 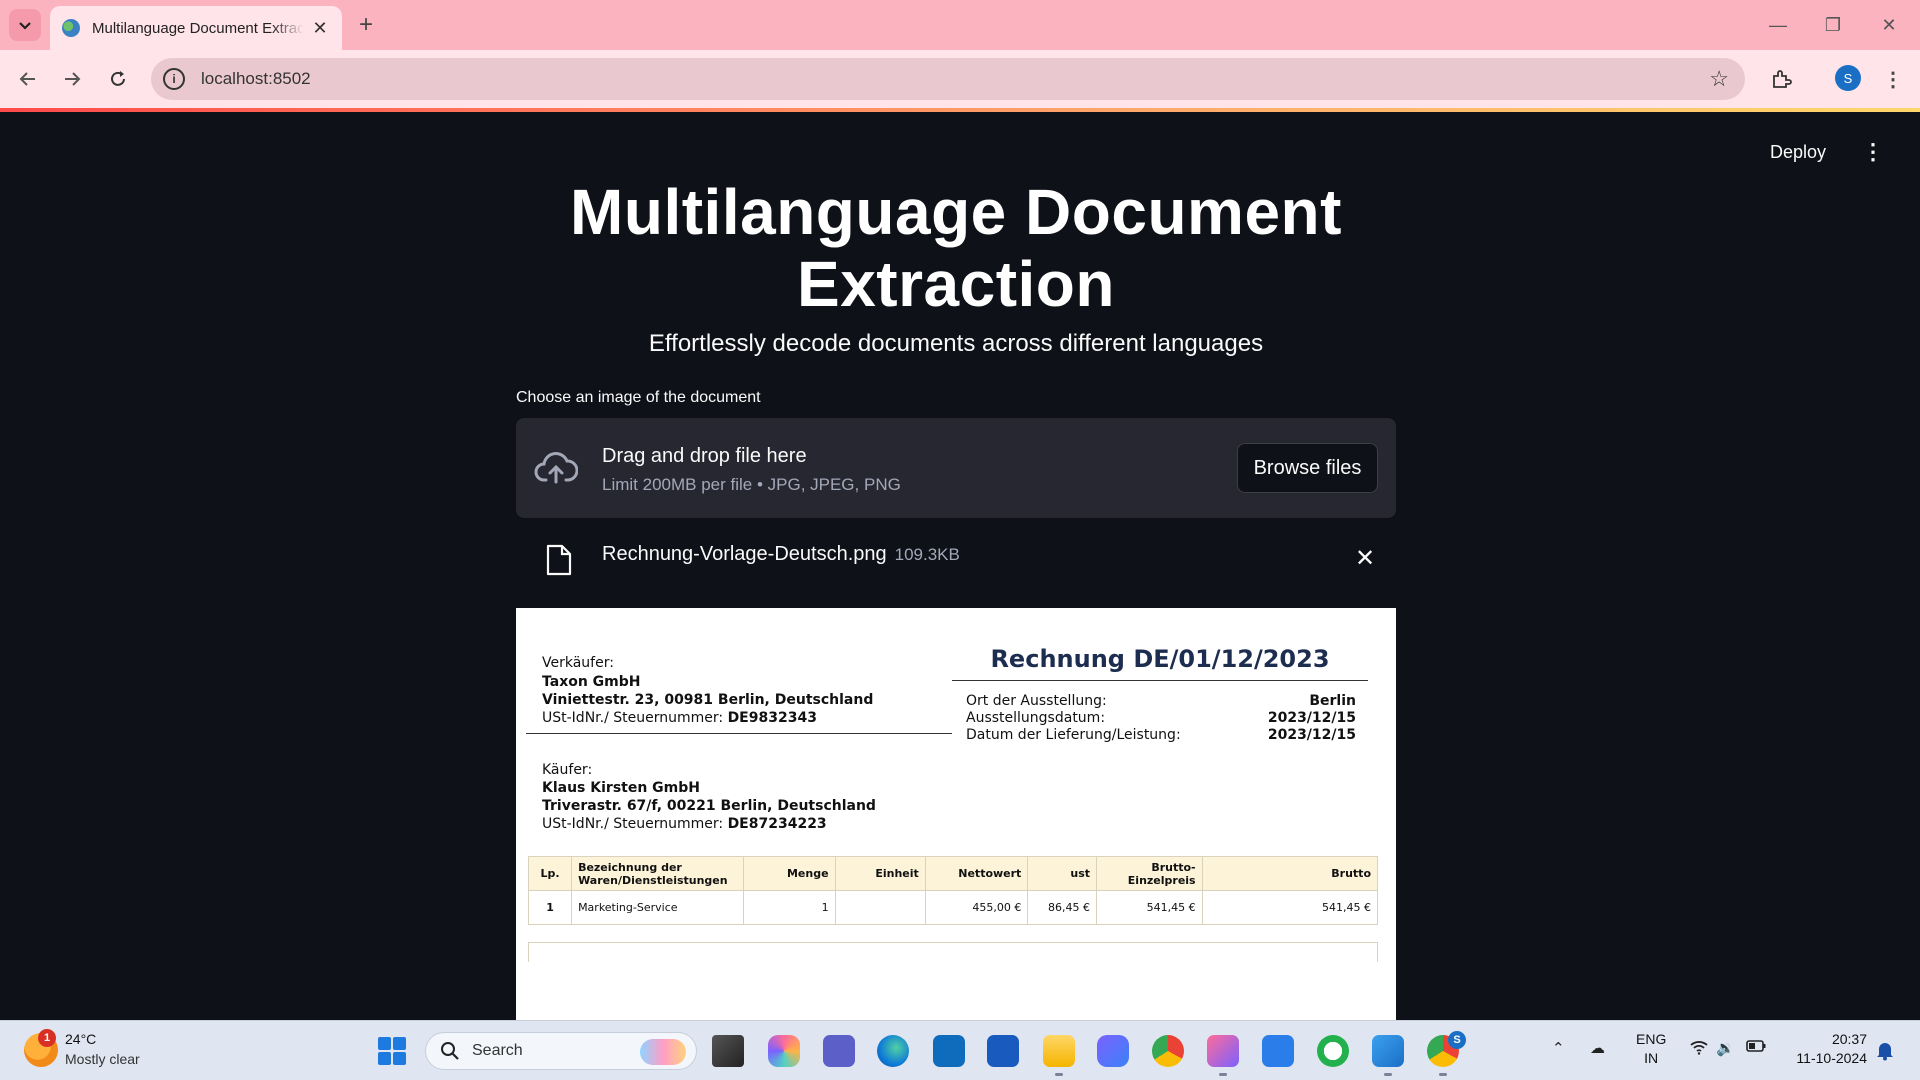 I want to click on dropzone-limit: Limit 200MB per file • JPG, JPEG, PNG, so click(x=751, y=484).